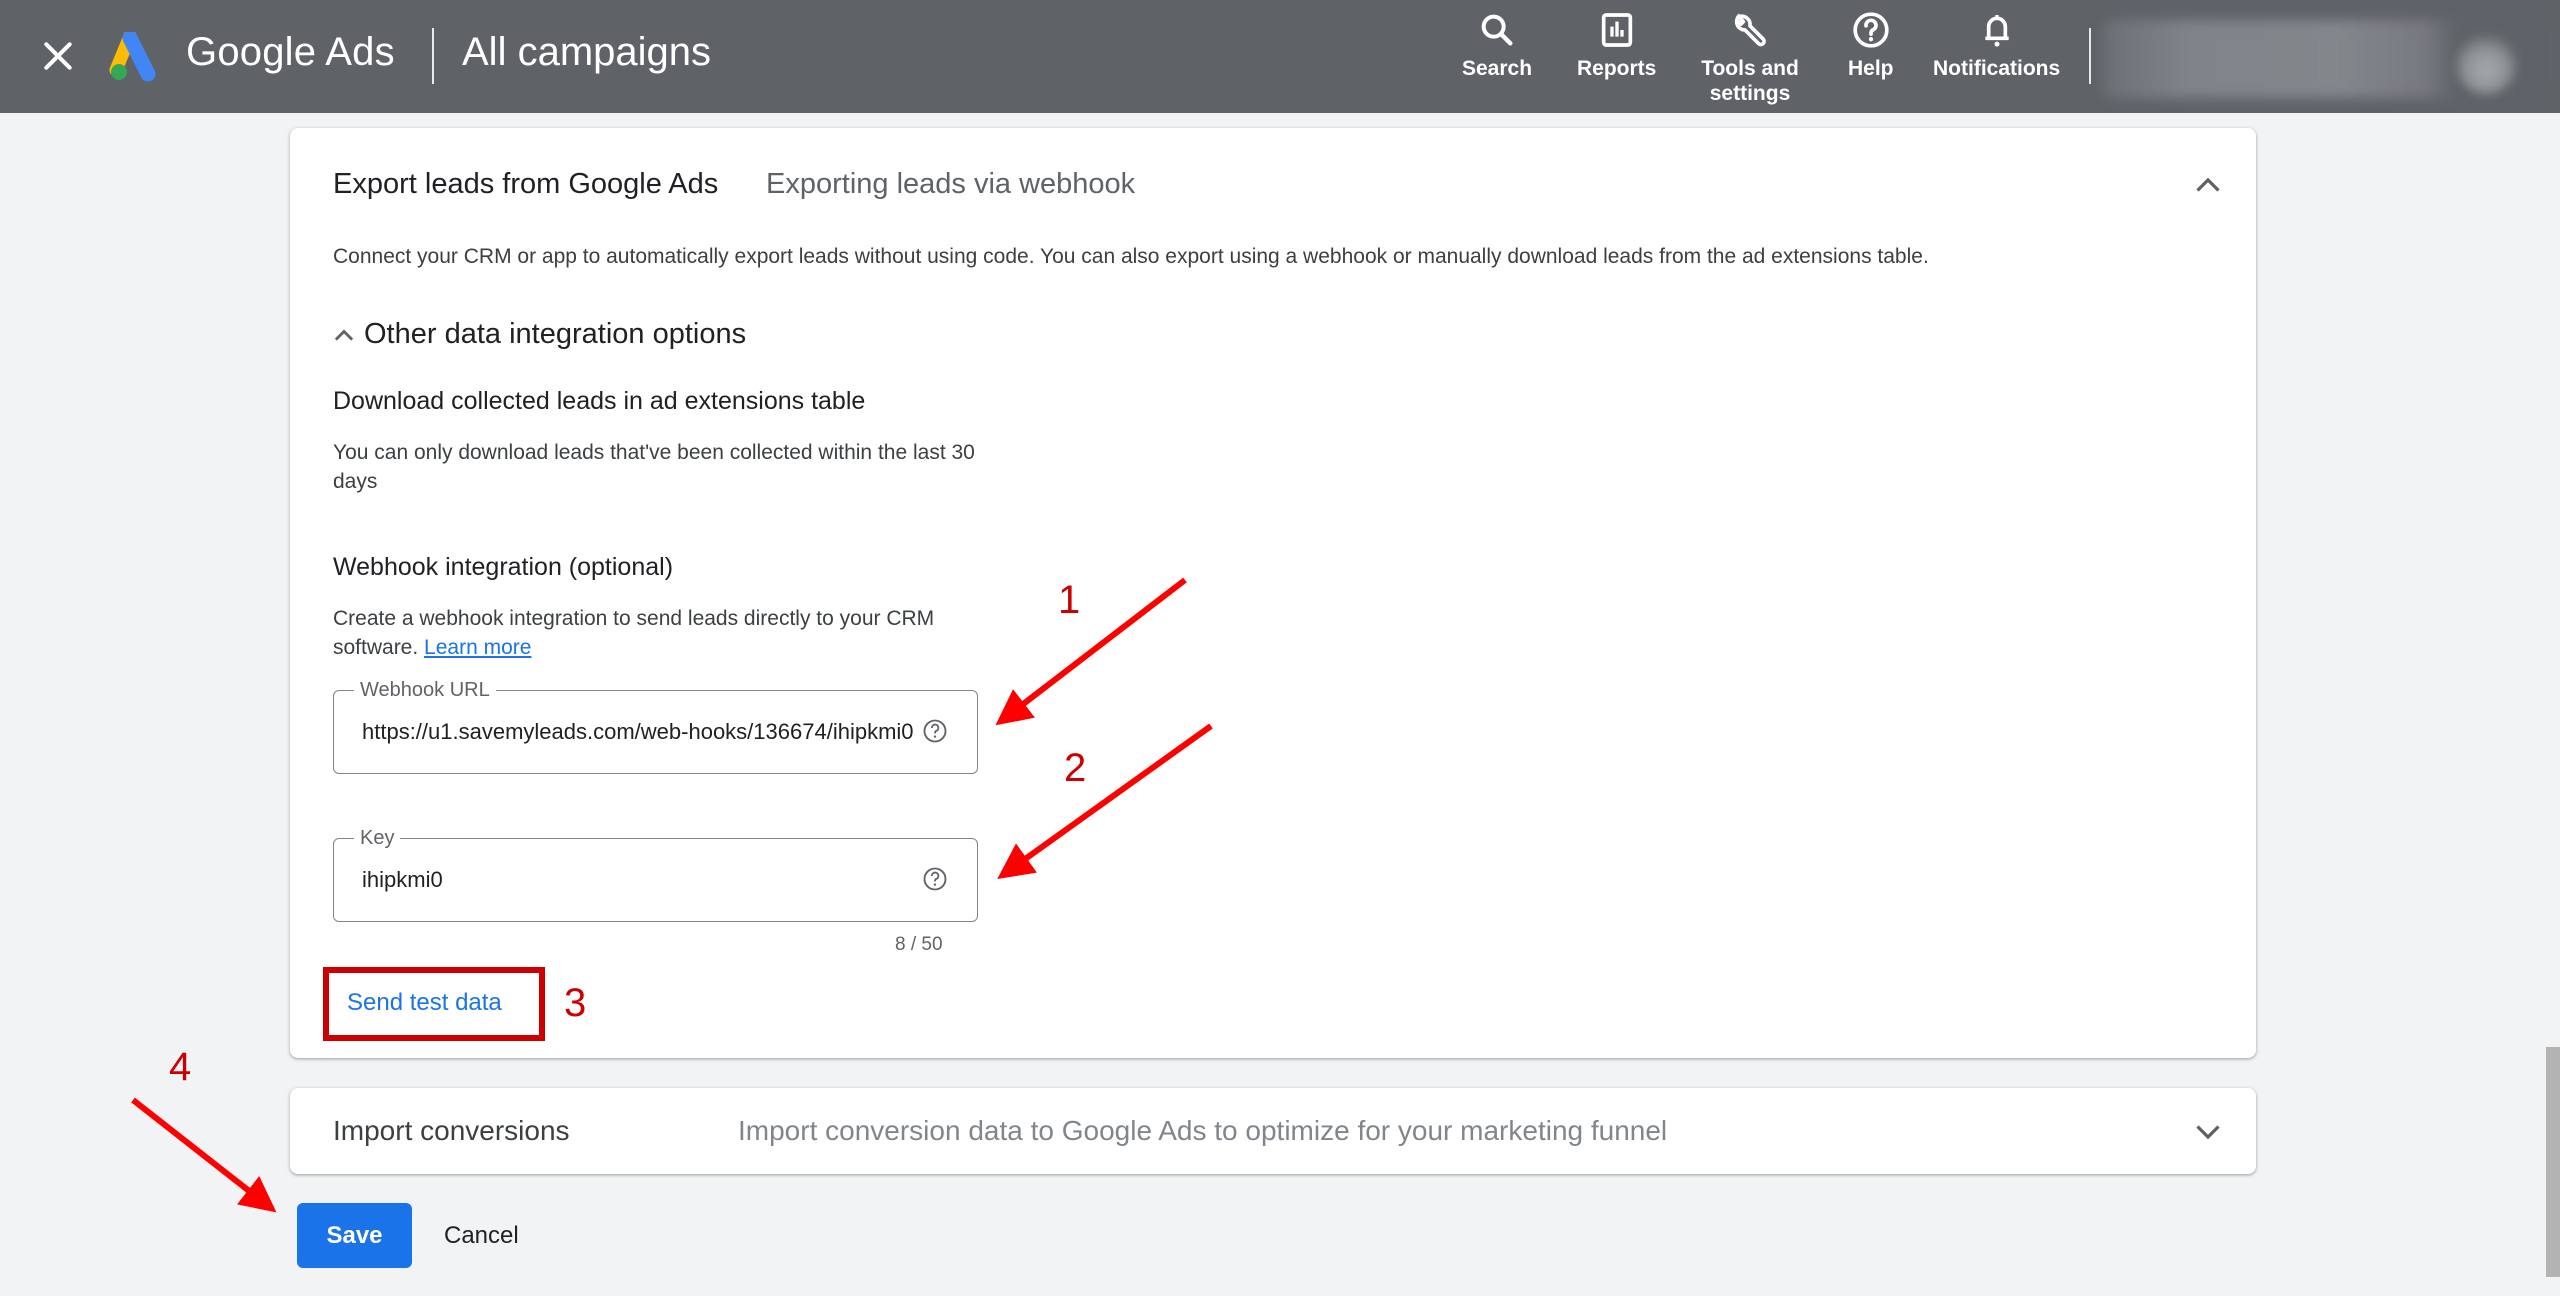 Image resolution: width=2560 pixels, height=1296 pixels. I want to click on nav-divider, so click(2090, 56).